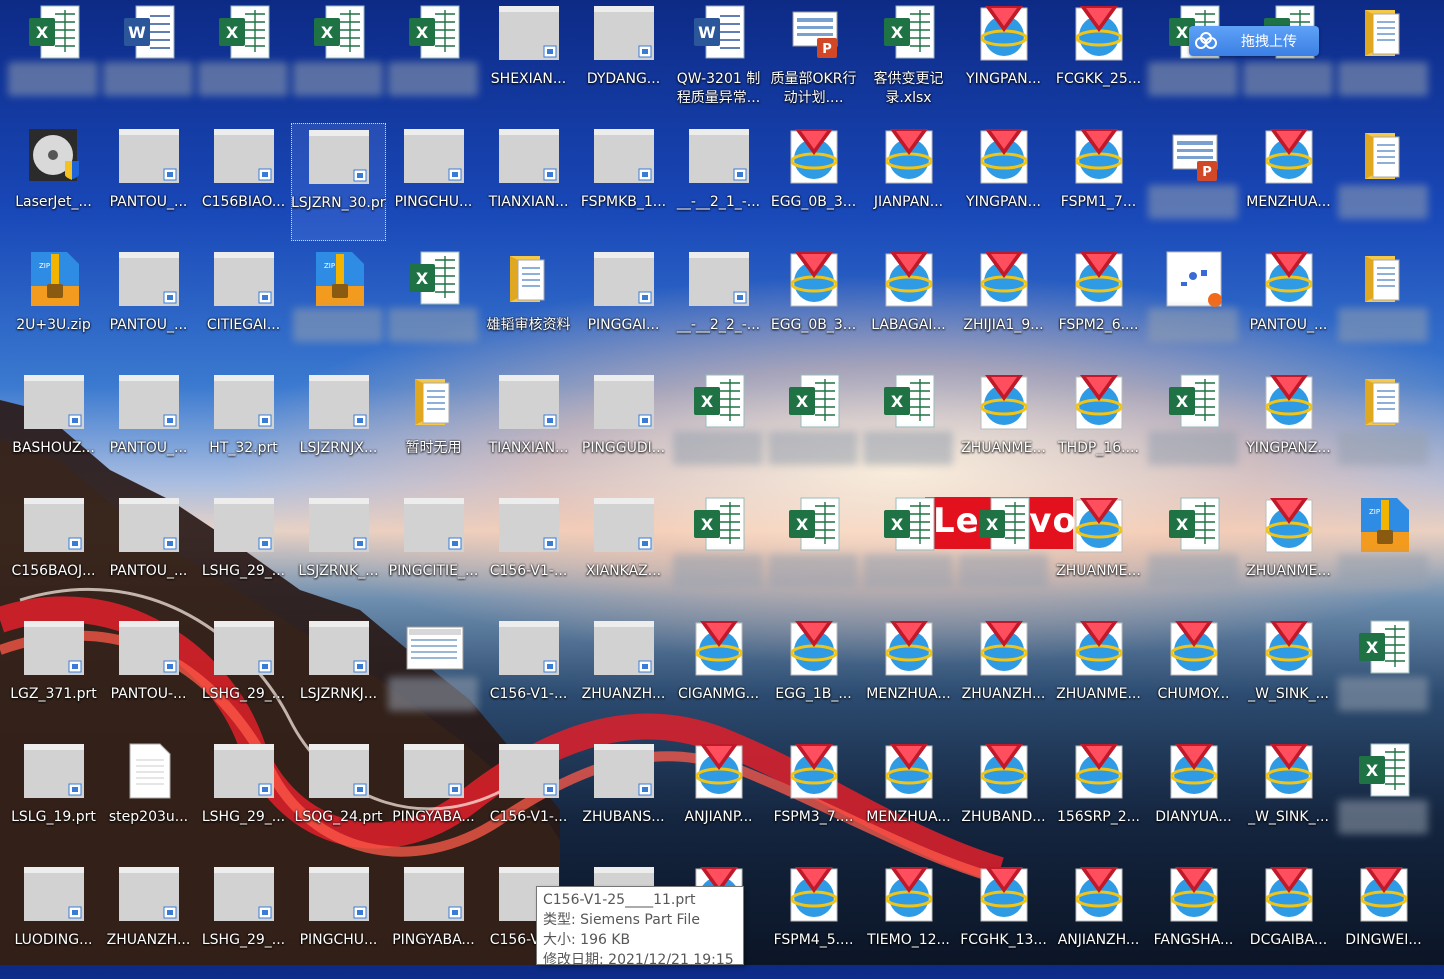 This screenshot has width=1444, height=979. Describe the element at coordinates (908, 59) in the screenshot. I see `desktop-icon: X 客供变更记录.xlsx` at that location.